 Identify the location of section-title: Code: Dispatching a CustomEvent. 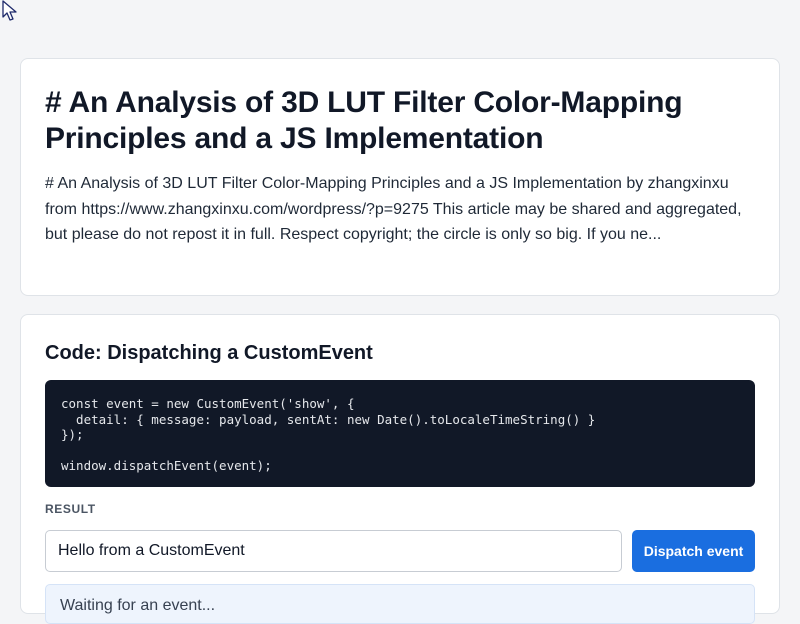
(209, 353).